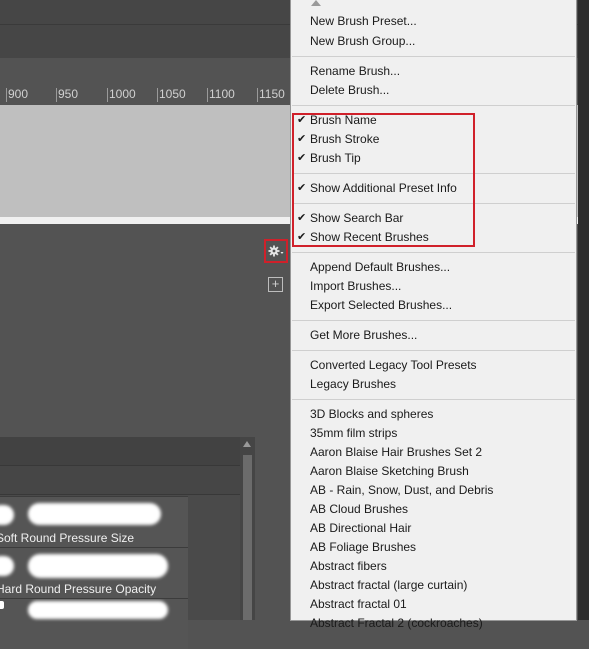 The image size is (589, 649). What do you see at coordinates (78, 589) in the screenshot?
I see `brush-name: Hard Round Pressure Opacity` at bounding box center [78, 589].